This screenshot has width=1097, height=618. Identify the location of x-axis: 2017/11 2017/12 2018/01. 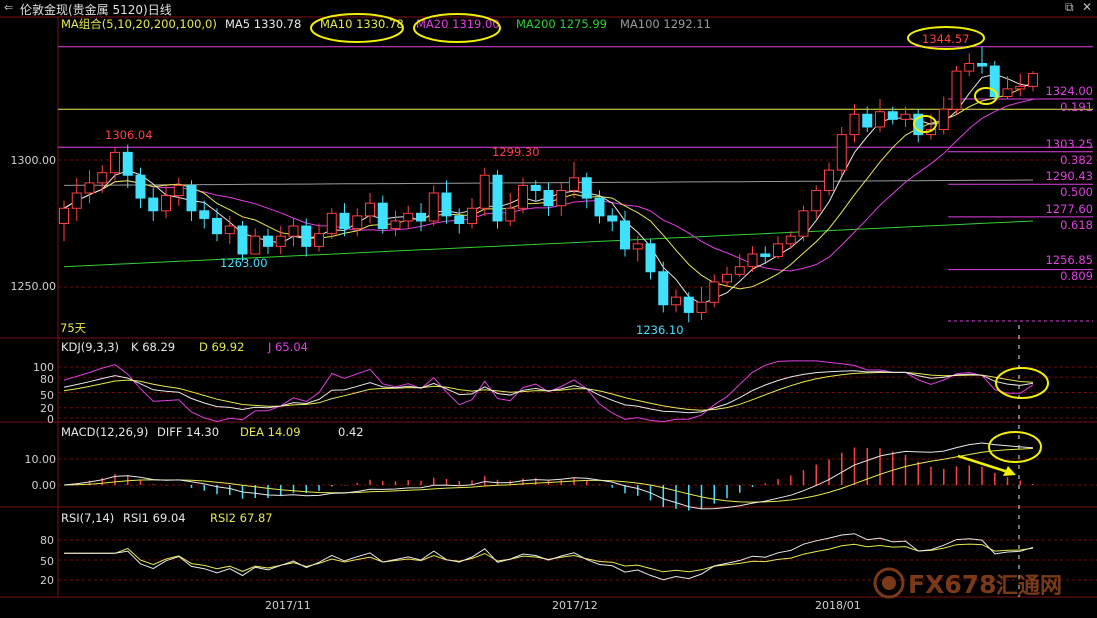
(563, 605).